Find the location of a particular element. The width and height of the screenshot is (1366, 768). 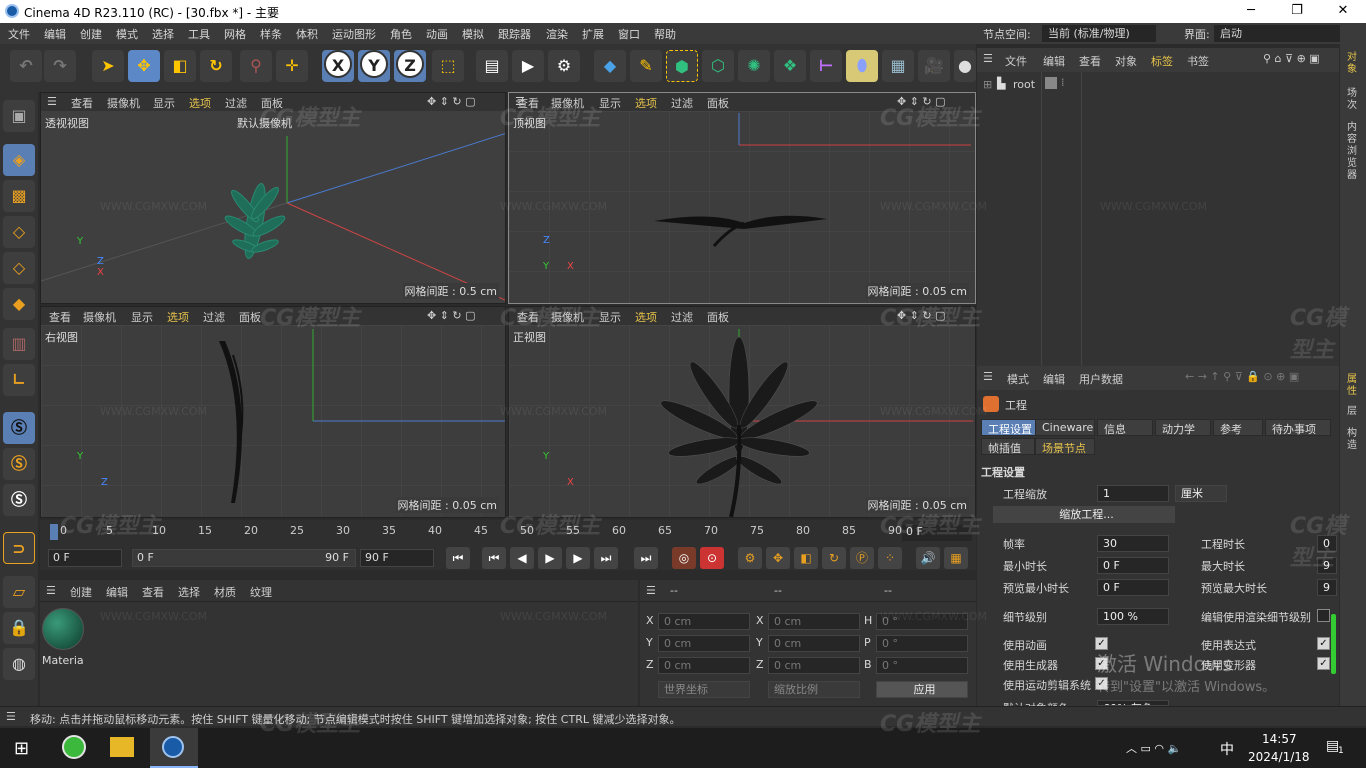

playhead is located at coordinates (54, 532).